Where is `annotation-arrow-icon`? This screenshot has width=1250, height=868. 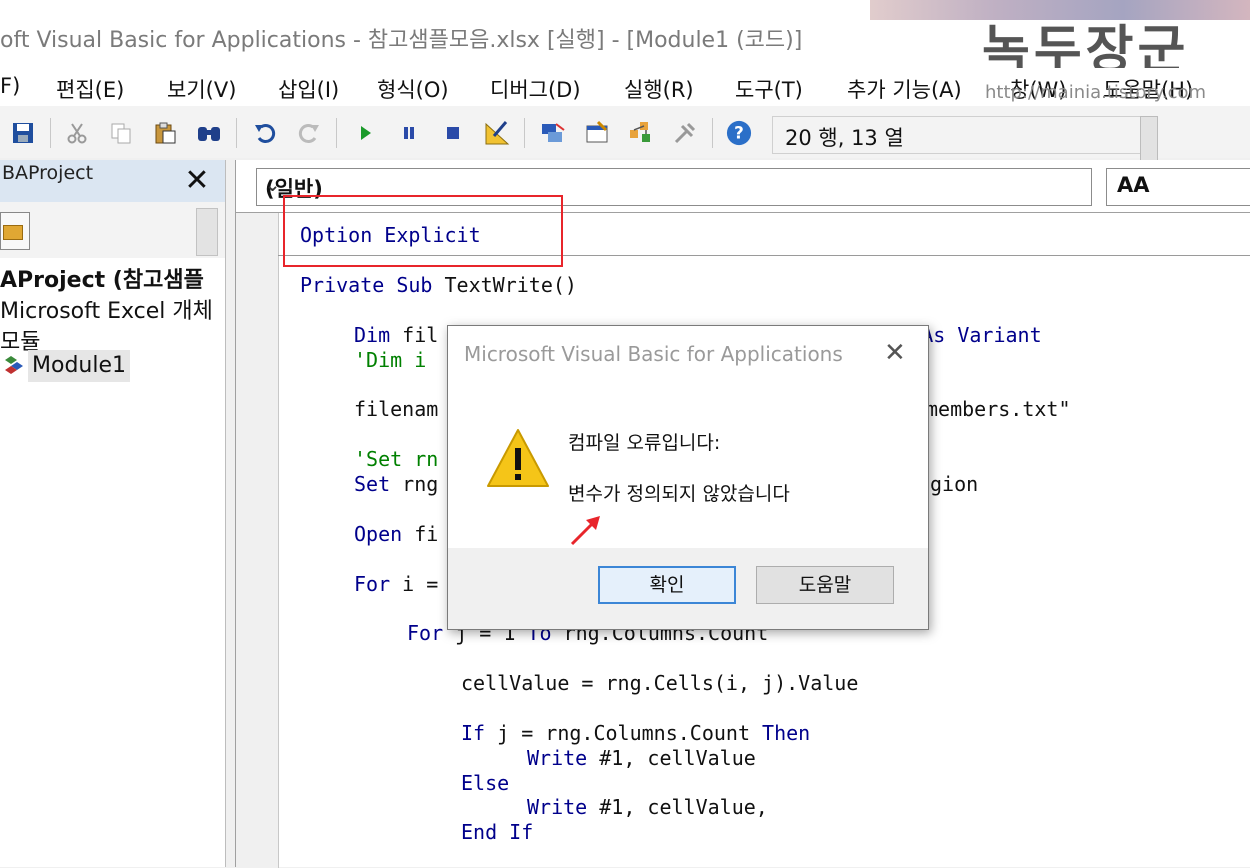
annotation-arrow-icon is located at coordinates (585, 531).